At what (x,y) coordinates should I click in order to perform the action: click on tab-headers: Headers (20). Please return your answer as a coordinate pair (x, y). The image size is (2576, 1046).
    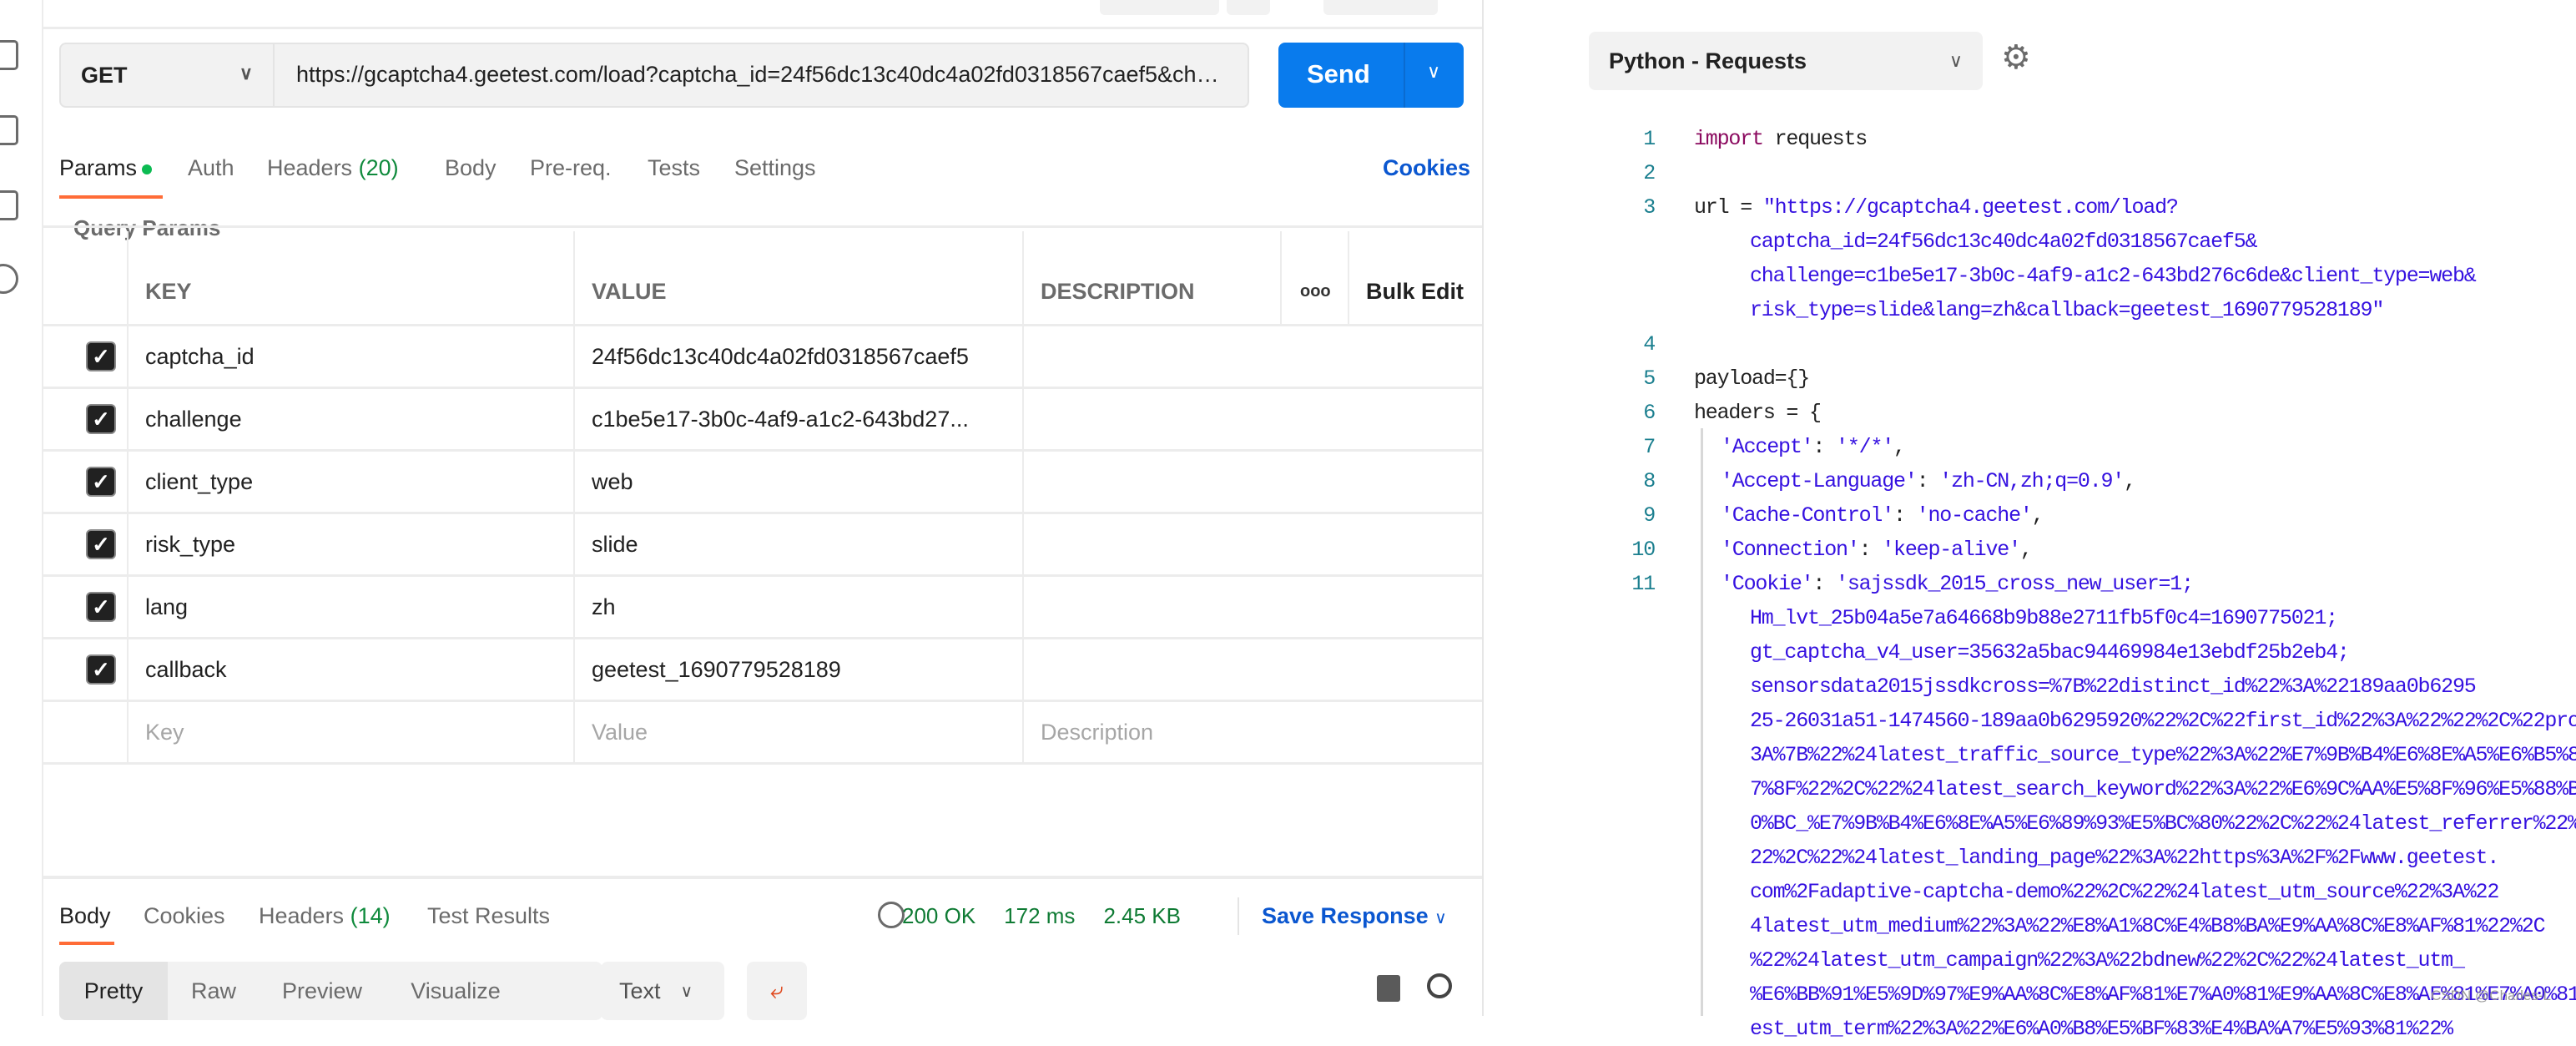
    Looking at the image, I should click on (333, 168).